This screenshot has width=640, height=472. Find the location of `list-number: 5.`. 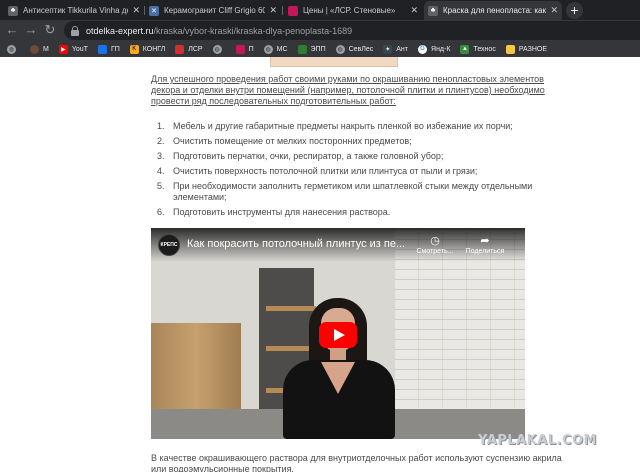

list-number: 5. is located at coordinates (161, 186).